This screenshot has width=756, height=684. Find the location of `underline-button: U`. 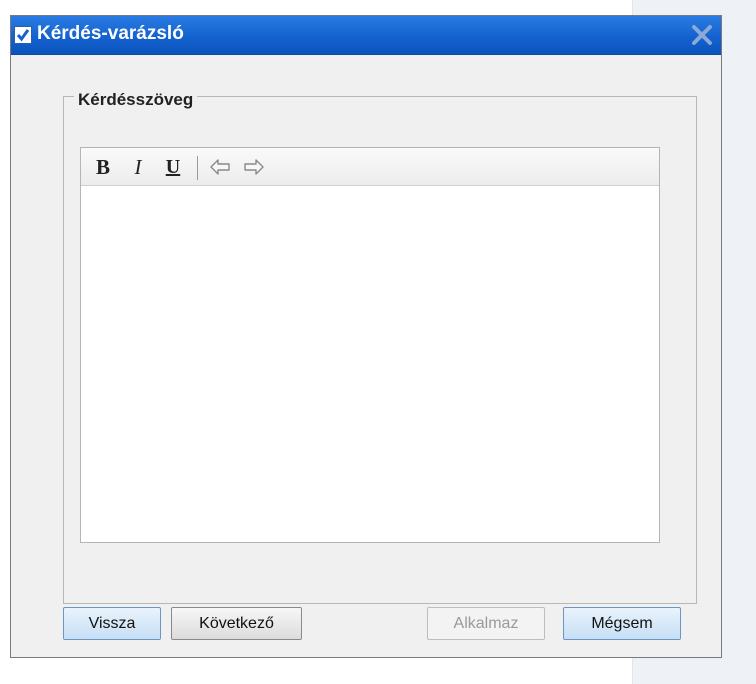

underline-button: U is located at coordinates (173, 167).